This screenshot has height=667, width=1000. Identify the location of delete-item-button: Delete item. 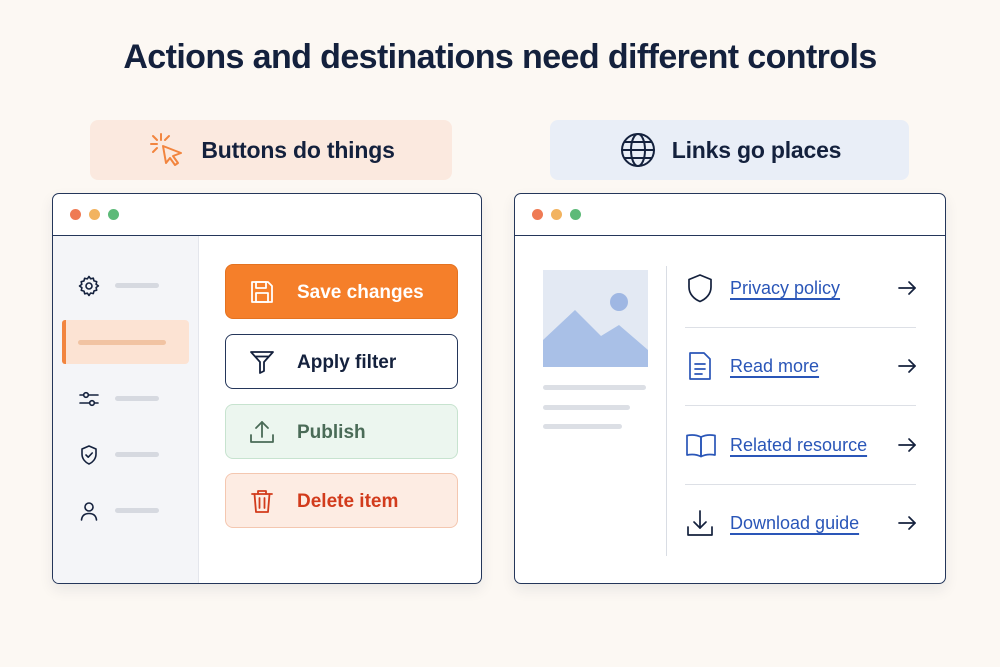
(341, 500).